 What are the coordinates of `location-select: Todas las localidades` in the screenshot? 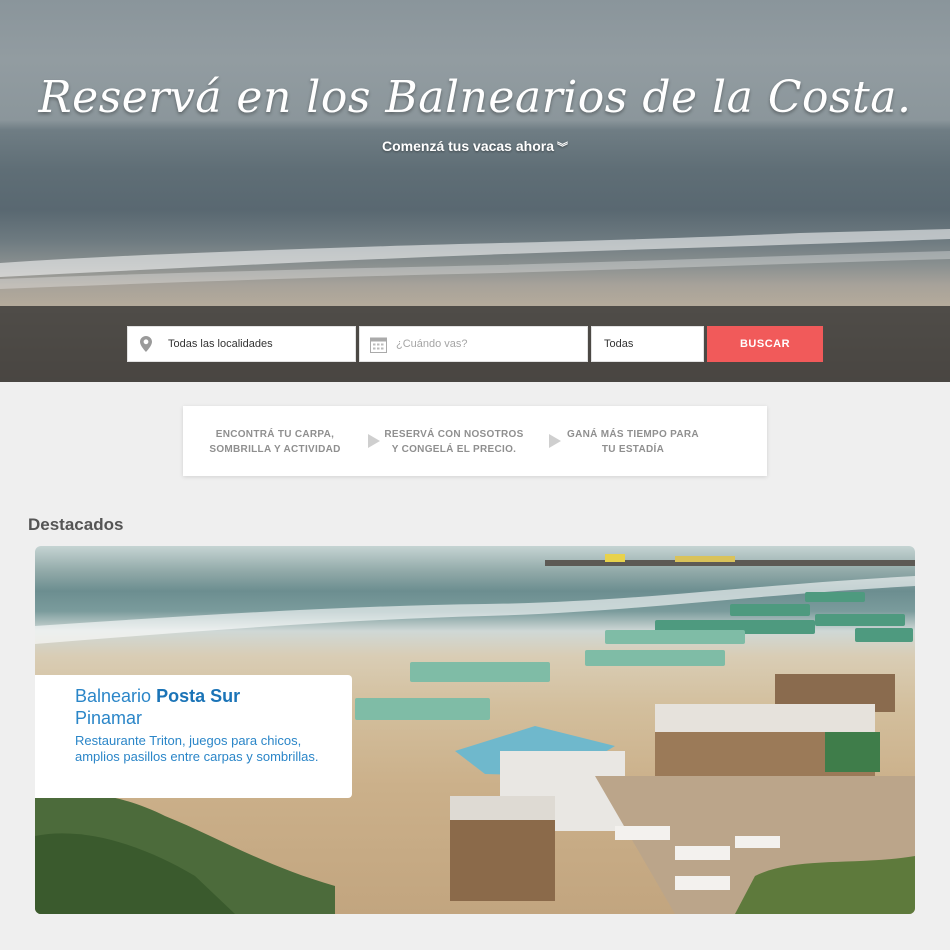 It's located at (241, 344).